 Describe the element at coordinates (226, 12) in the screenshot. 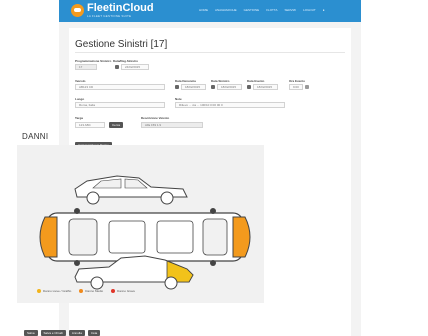

I see `nav-anagrafiche: ANAGRAFICHE` at that location.